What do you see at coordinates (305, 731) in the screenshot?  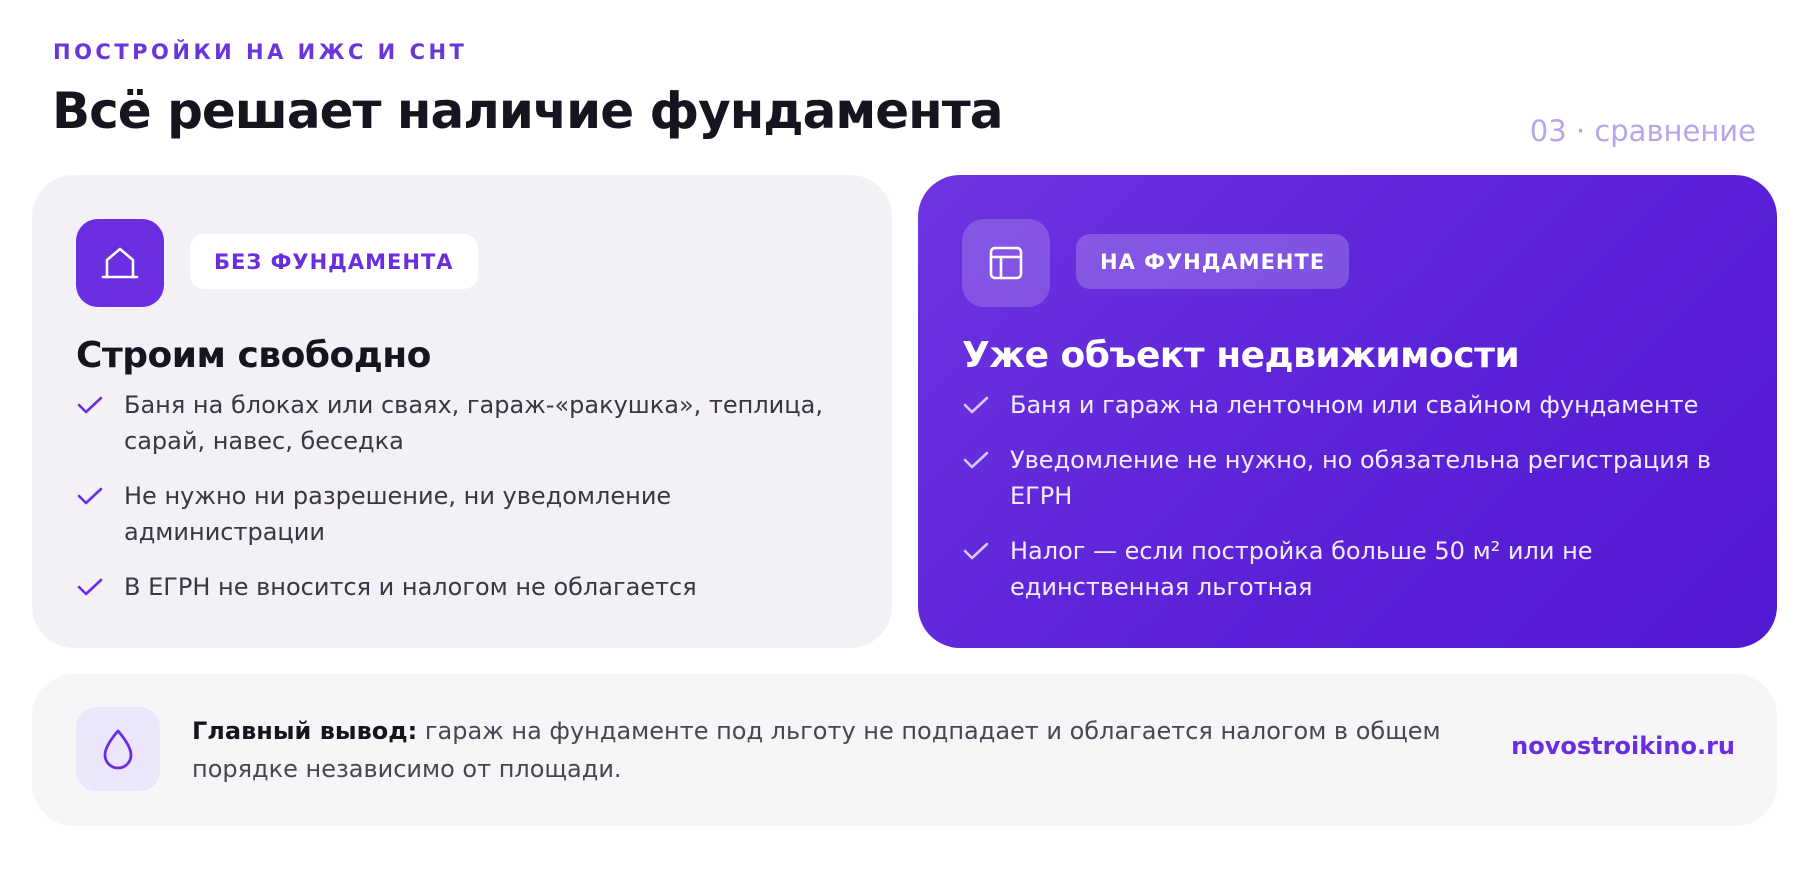 I see `summary-label: Главный вывод:` at bounding box center [305, 731].